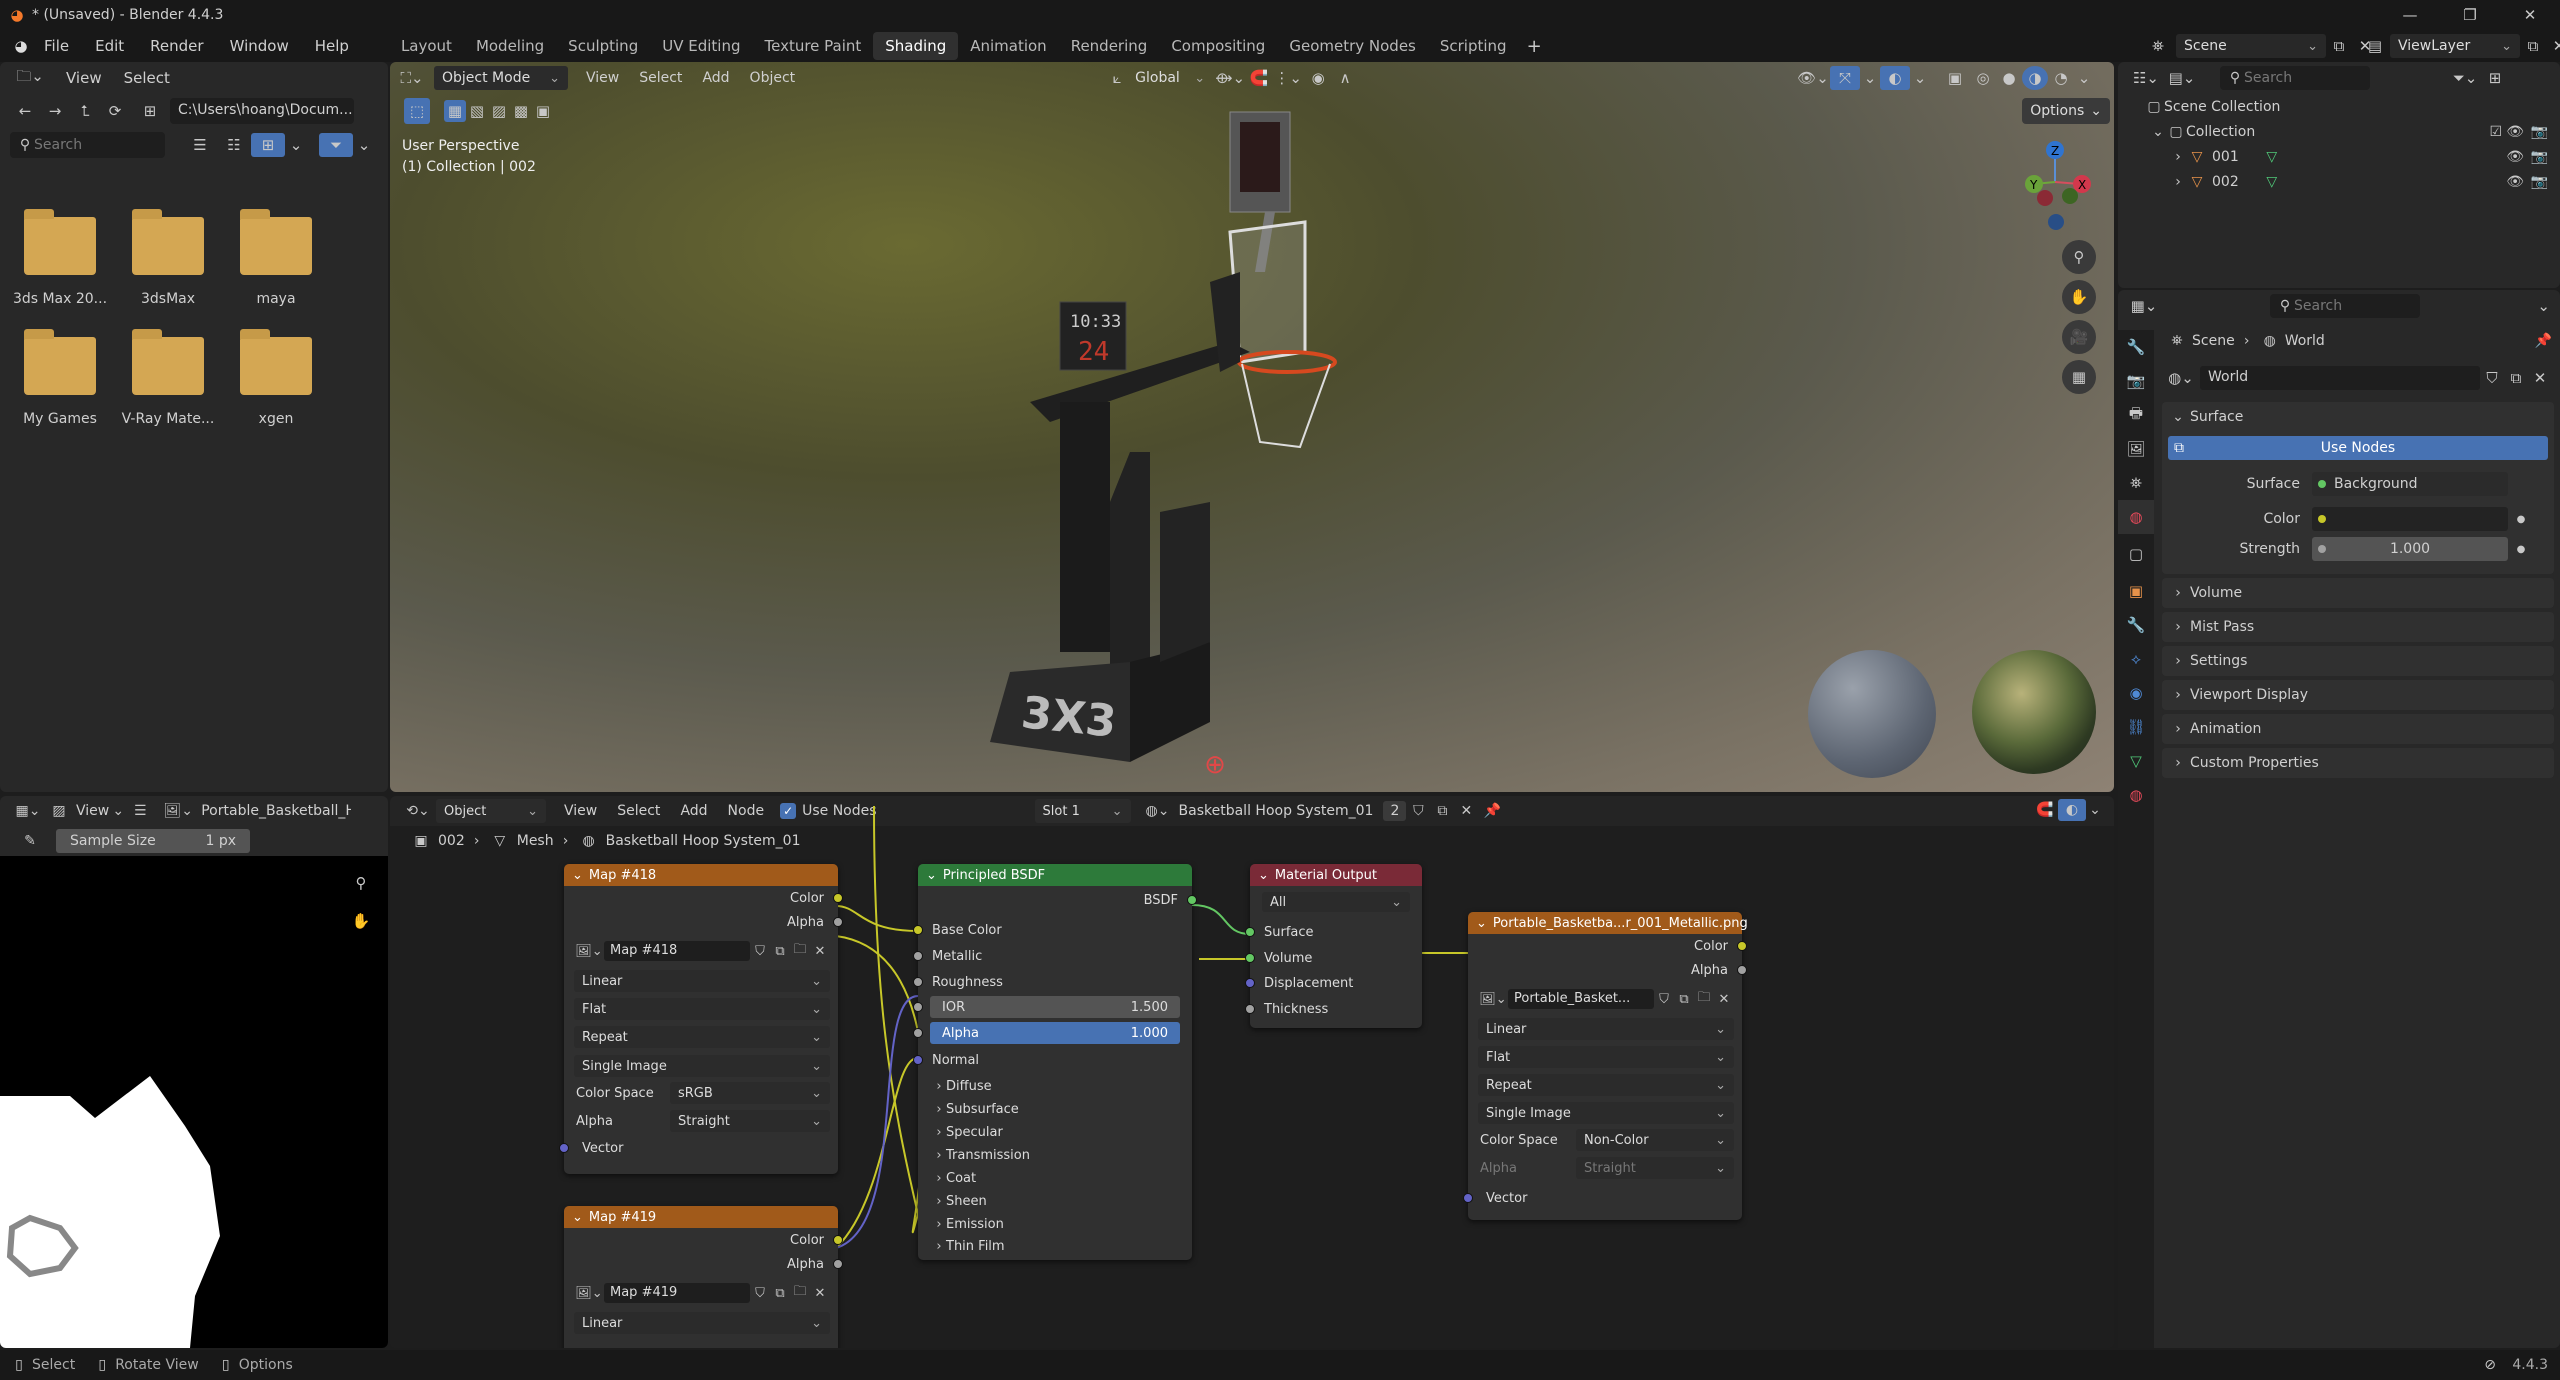  What do you see at coordinates (1655, 1140) in the screenshot?
I see `color-space-selector: Non-Color` at bounding box center [1655, 1140].